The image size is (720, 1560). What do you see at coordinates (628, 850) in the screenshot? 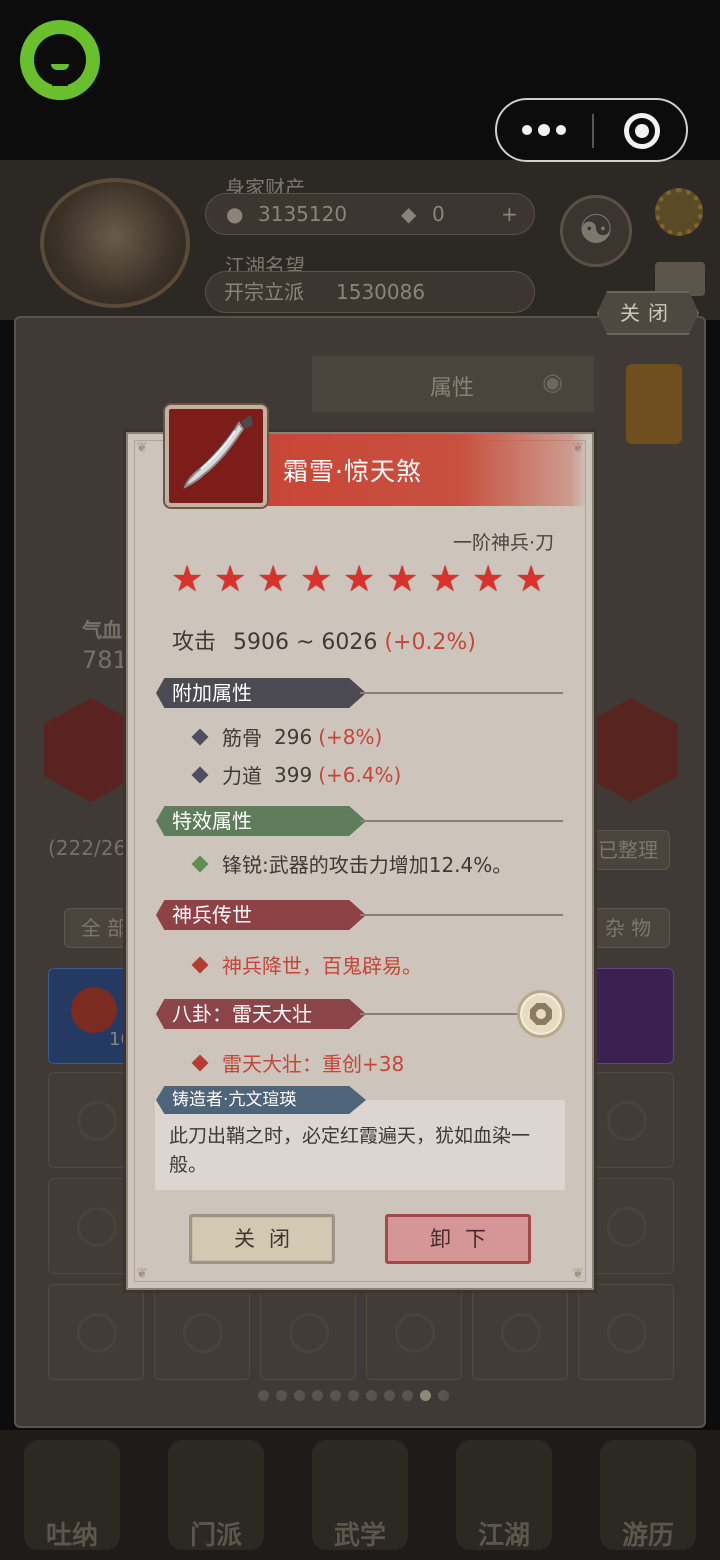
I see `sort-button: 已整理` at bounding box center [628, 850].